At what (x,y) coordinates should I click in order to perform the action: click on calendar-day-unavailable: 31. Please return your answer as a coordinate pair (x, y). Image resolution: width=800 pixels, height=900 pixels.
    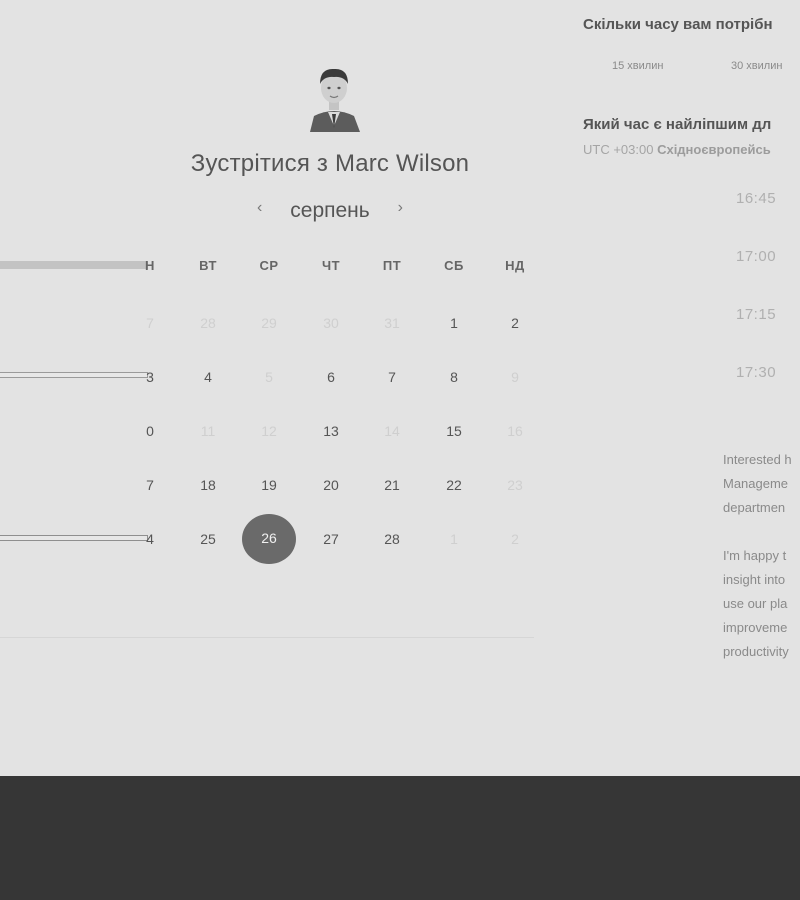
    Looking at the image, I should click on (392, 323).